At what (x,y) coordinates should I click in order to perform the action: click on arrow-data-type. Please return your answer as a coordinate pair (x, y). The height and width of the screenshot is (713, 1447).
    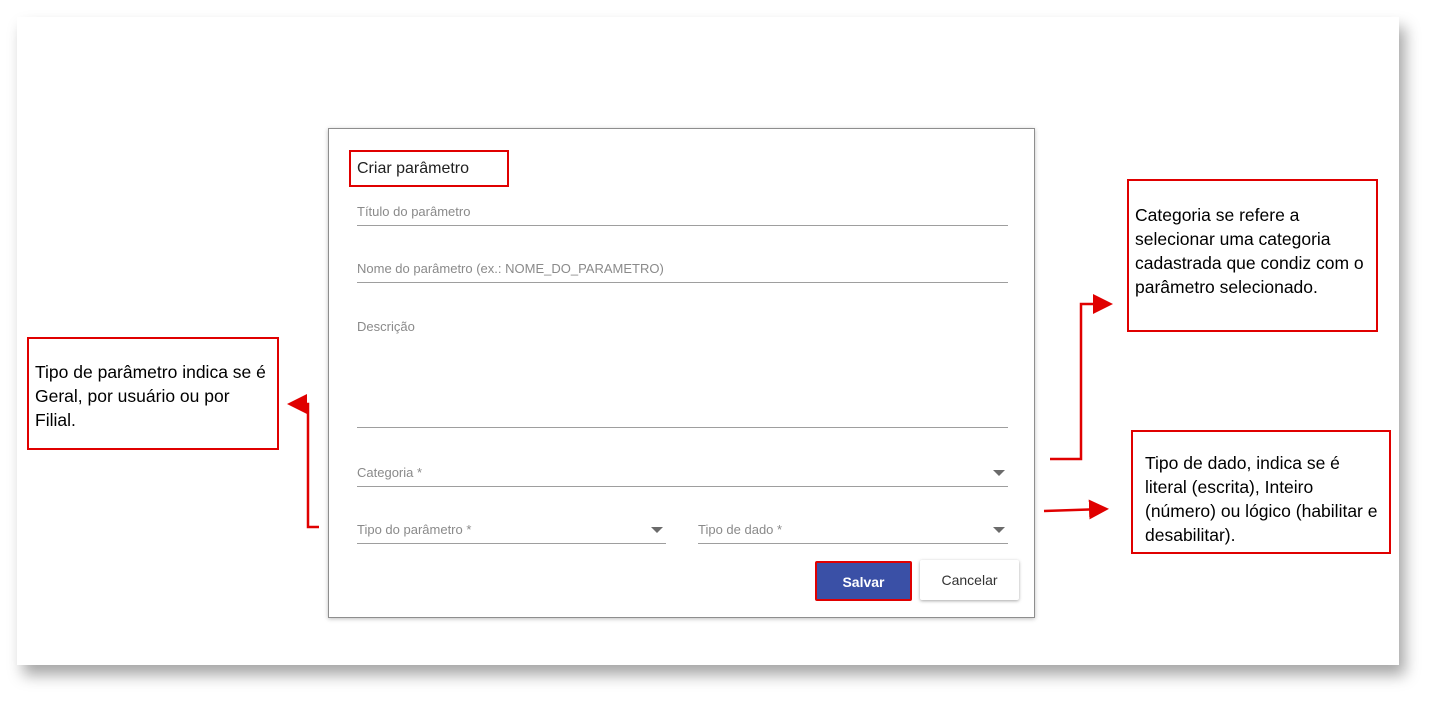
    Looking at the image, I should click on (1076, 509).